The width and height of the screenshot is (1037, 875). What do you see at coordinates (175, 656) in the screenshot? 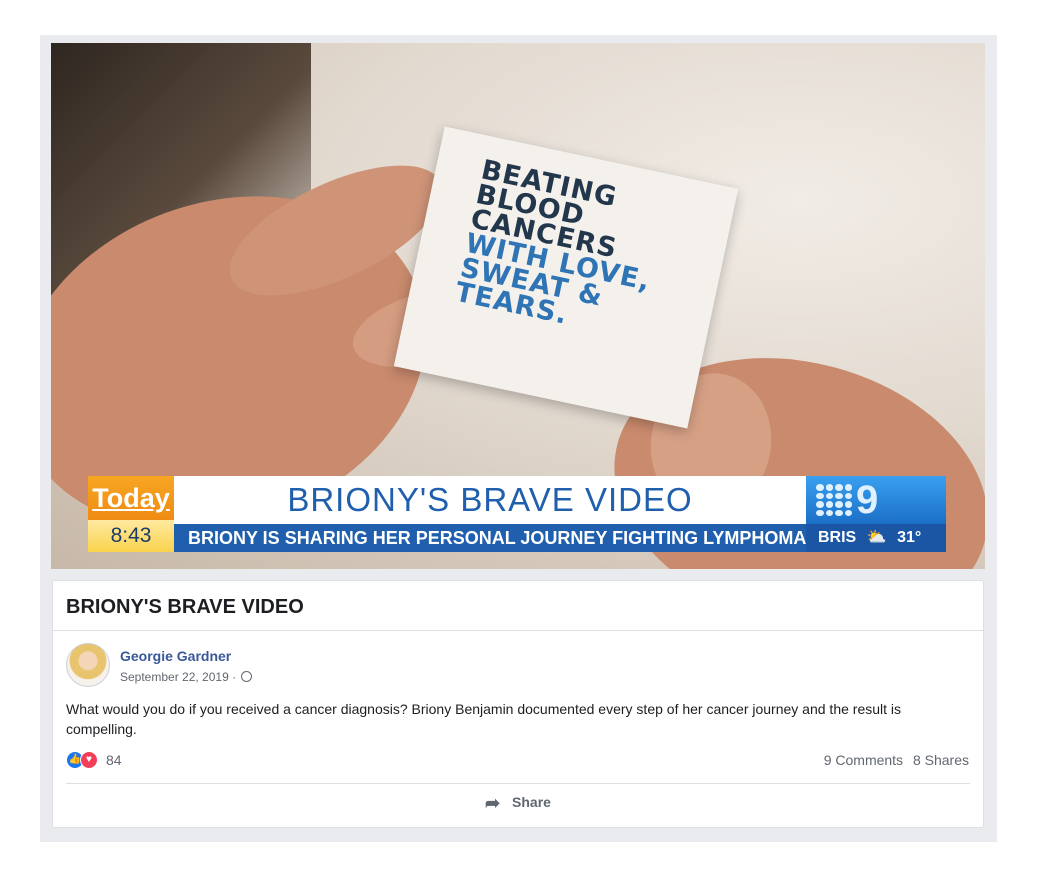
I see `author-name-link: Georgie Gardner` at bounding box center [175, 656].